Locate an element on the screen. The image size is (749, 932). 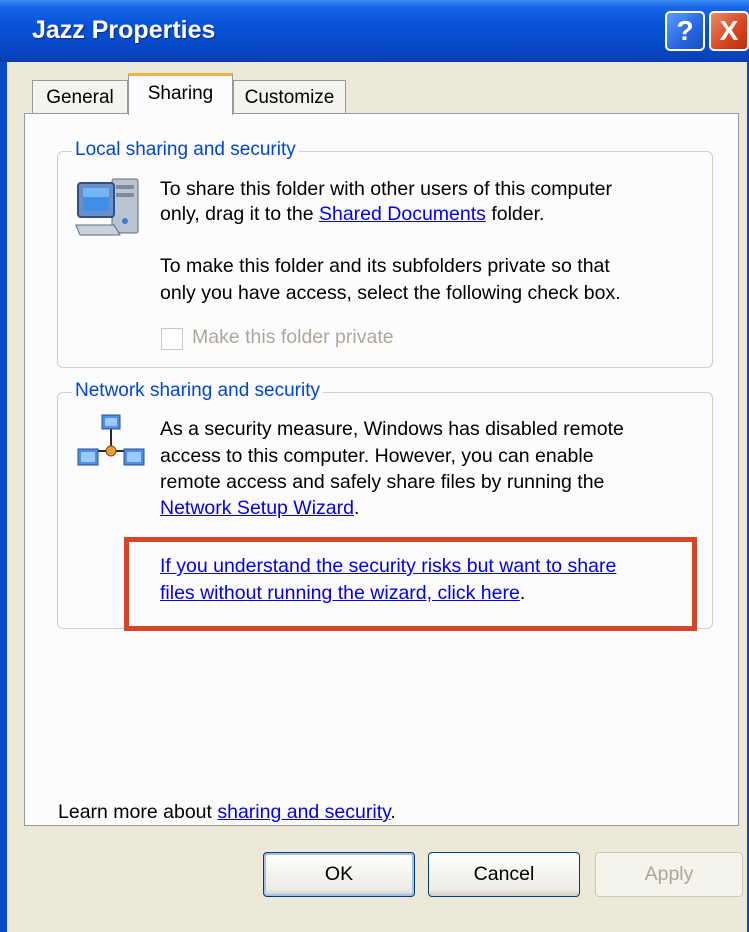
make-private-checkbox is located at coordinates (172, 339).